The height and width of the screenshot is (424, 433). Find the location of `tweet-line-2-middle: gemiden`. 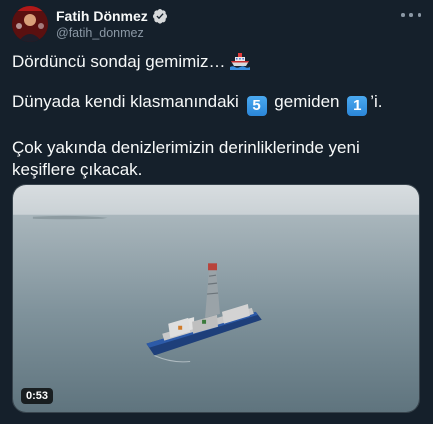

tweet-line-2-middle: gemiden is located at coordinates (307, 101).